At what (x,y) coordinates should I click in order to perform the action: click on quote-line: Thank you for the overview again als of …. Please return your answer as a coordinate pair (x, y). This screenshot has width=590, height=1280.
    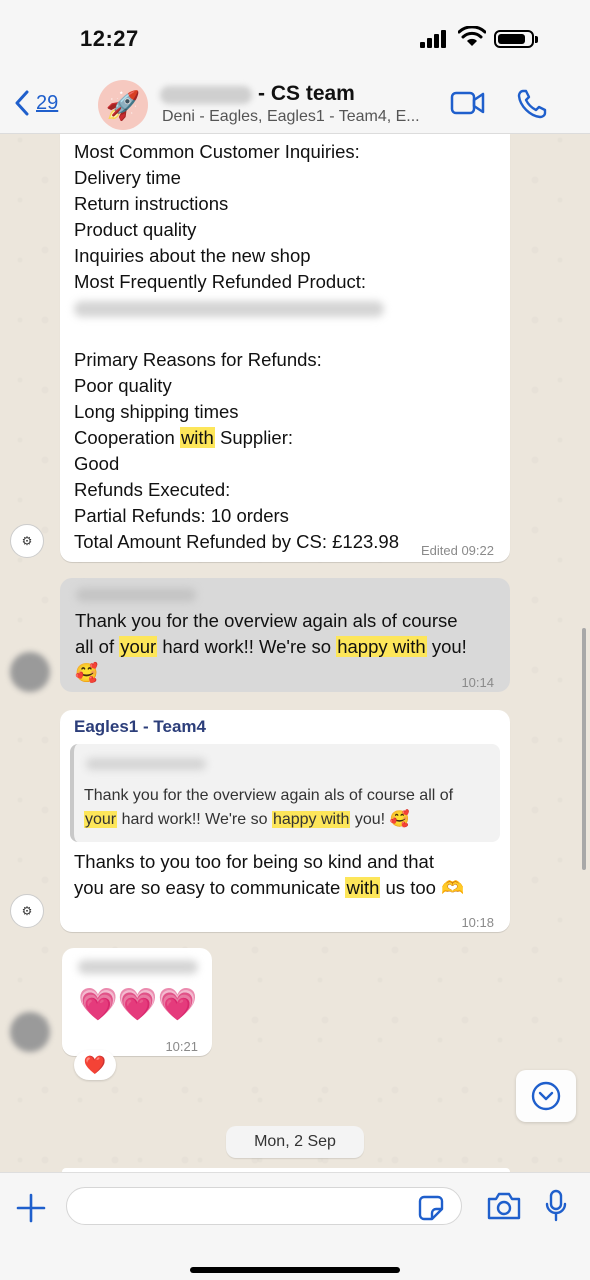
    Looking at the image, I should click on (269, 795).